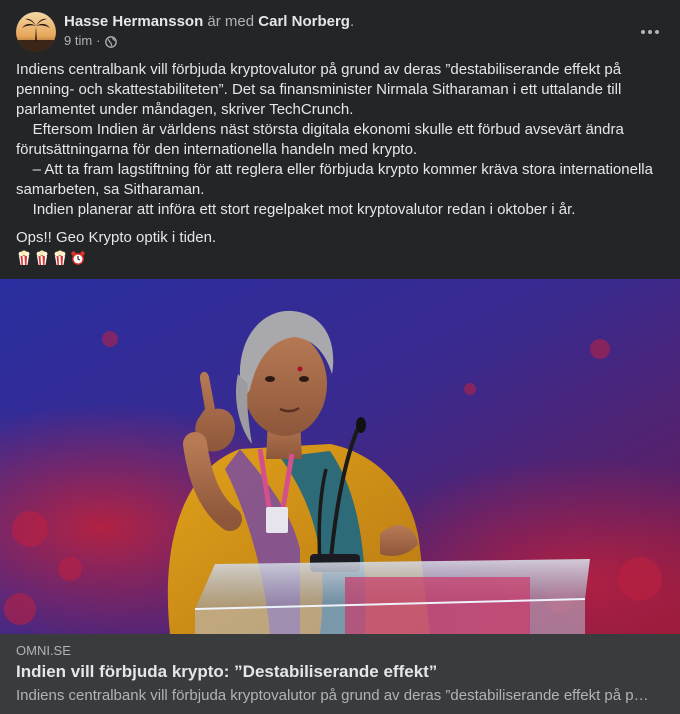 The image size is (680, 714). I want to click on post-meta: 9 tim ·, so click(90, 41).